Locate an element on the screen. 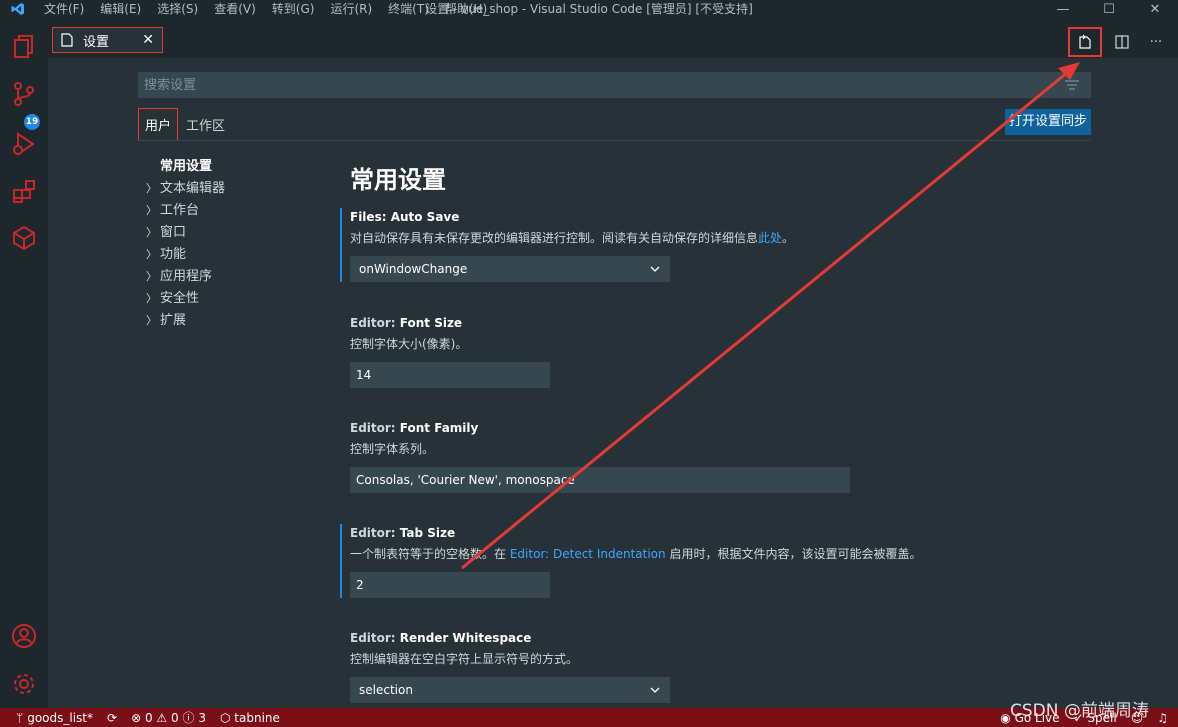  split-editor-button is located at coordinates (1122, 42).